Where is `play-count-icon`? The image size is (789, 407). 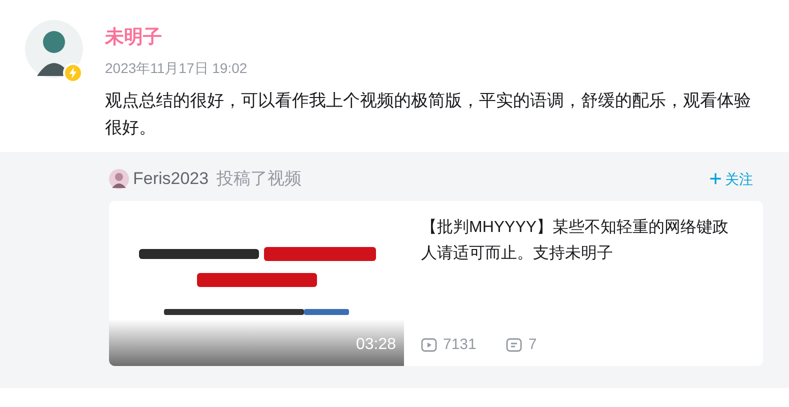
play-count-icon is located at coordinates (429, 344).